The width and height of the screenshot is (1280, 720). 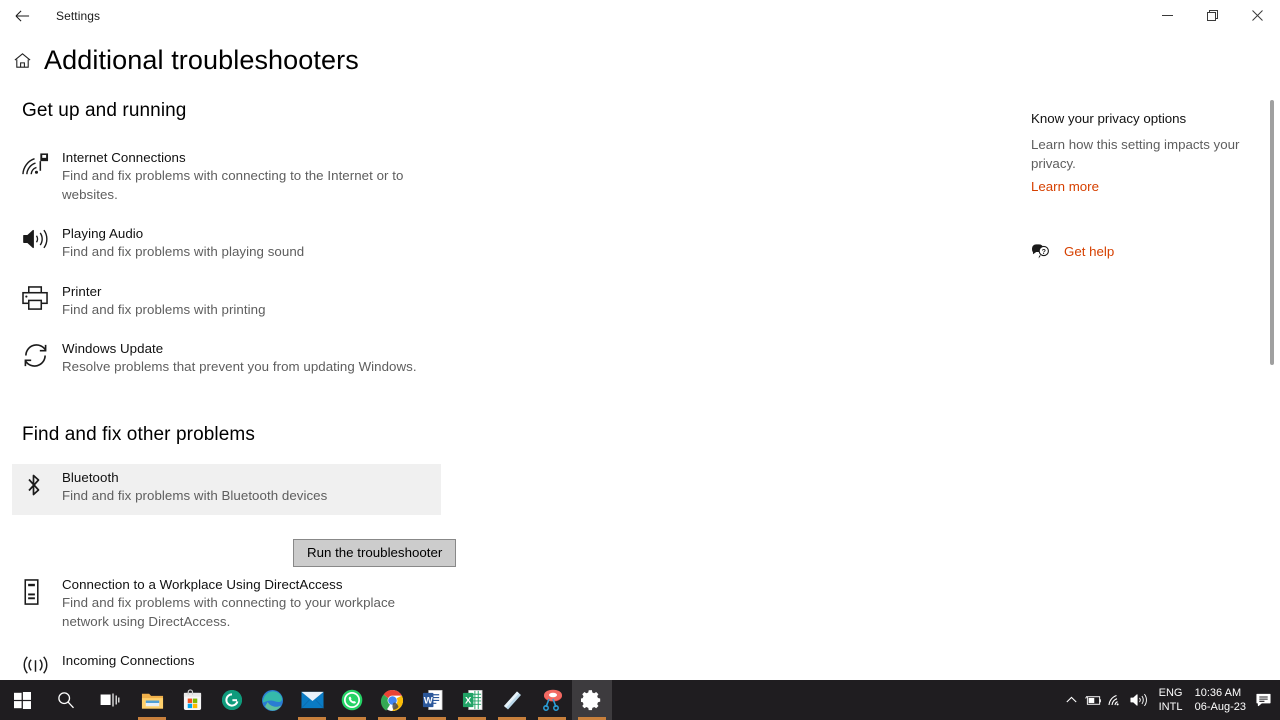 What do you see at coordinates (90, 477) in the screenshot?
I see `troubleshooter-name: Bluetooth` at bounding box center [90, 477].